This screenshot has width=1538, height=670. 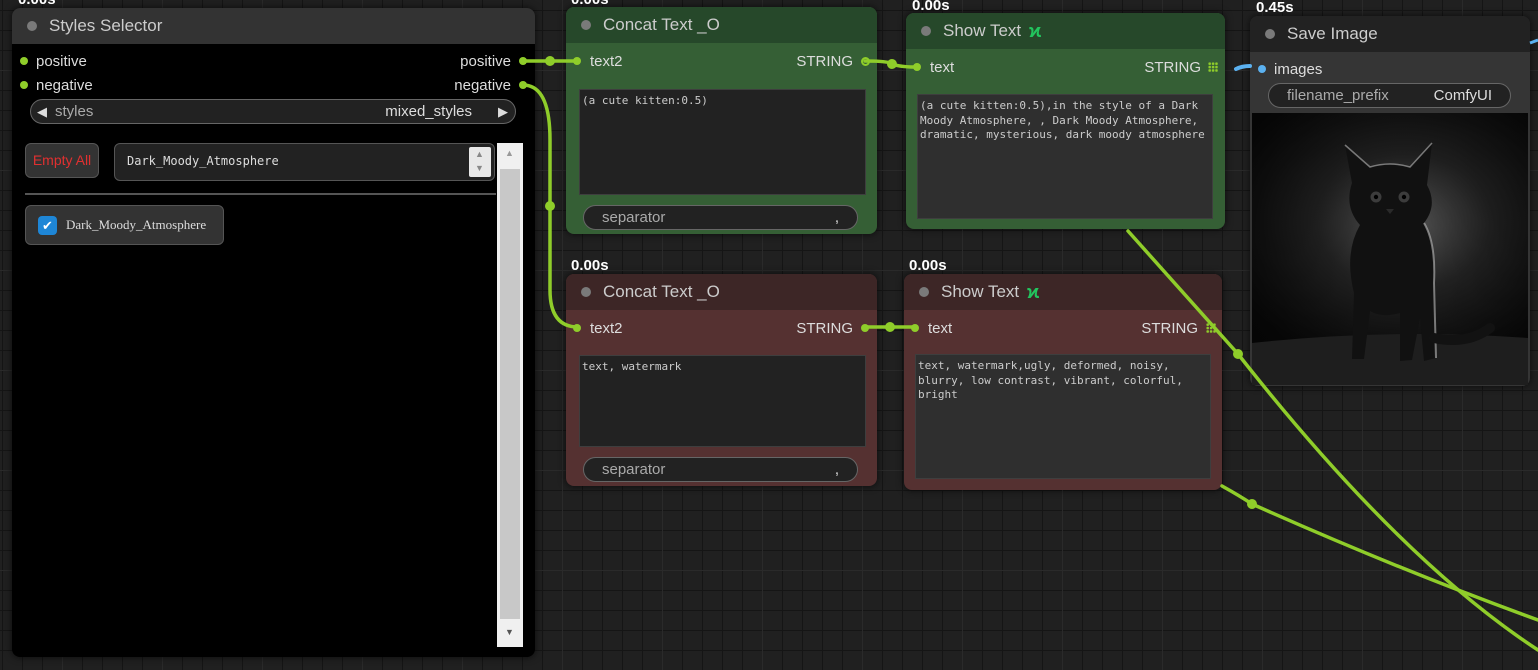 What do you see at coordinates (136, 224) in the screenshot?
I see `style-checkbox-label: Dark_Moody_Atmosphere` at bounding box center [136, 224].